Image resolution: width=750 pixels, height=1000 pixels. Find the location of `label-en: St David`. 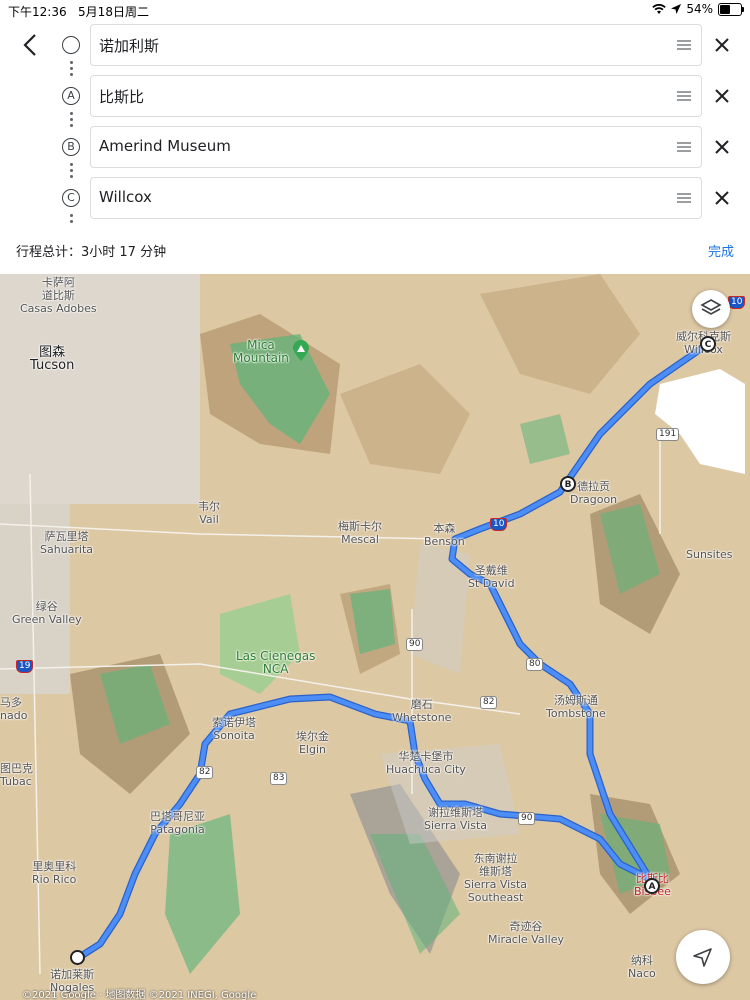

label-en: St David is located at coordinates (491, 583).